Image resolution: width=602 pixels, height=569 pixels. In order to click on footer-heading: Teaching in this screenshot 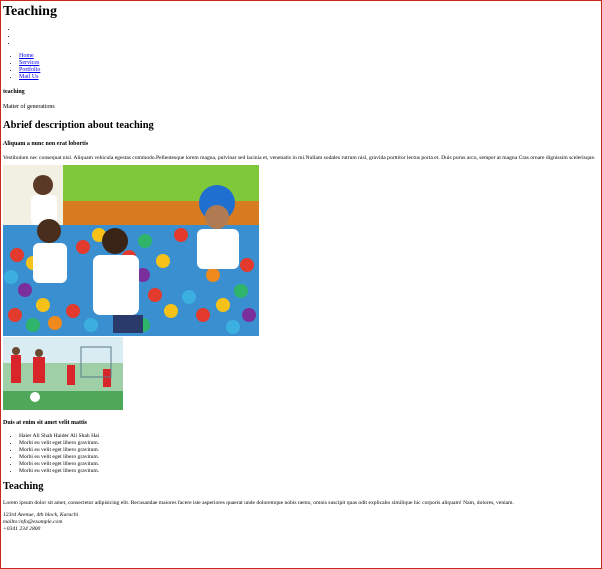, I will do `click(23, 486)`.